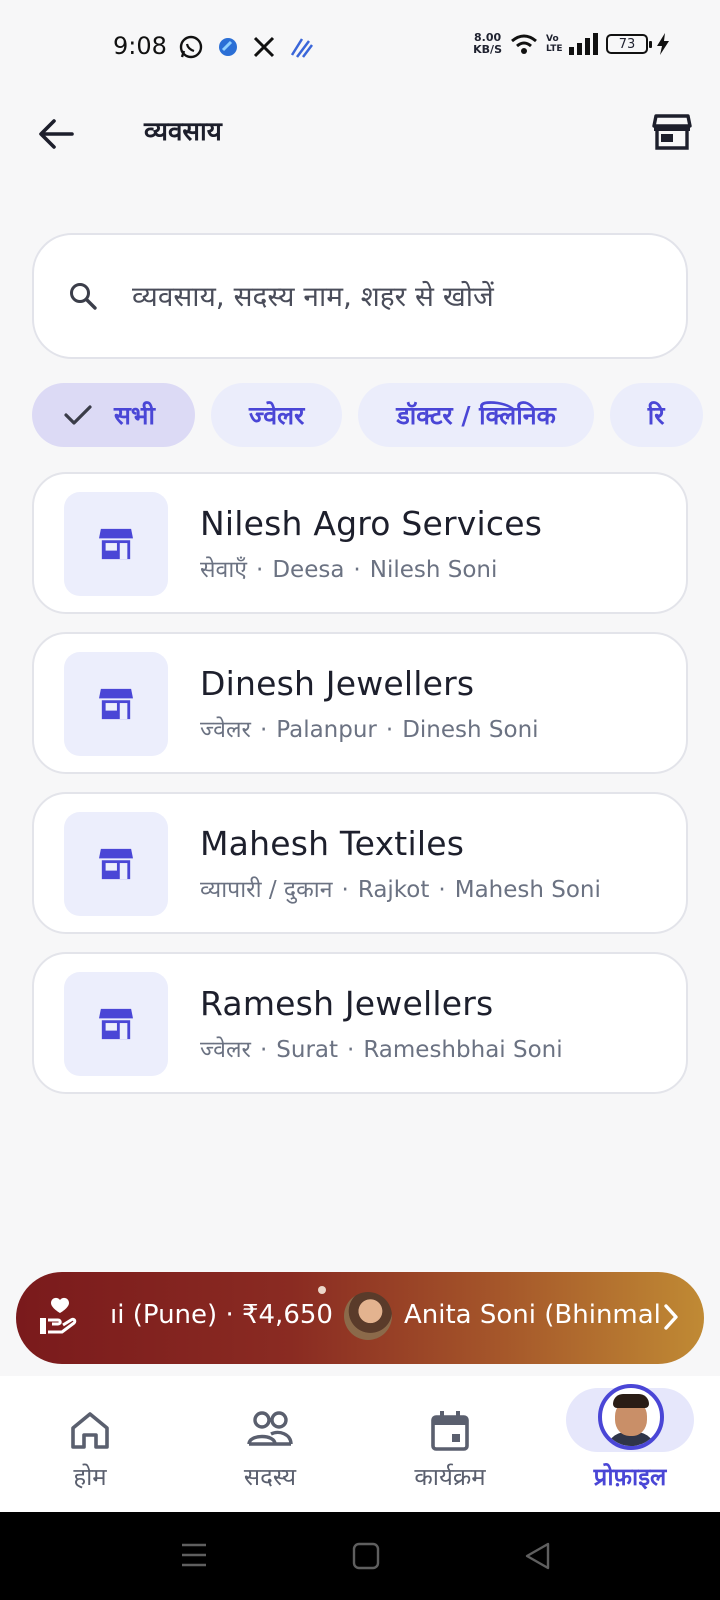 The image size is (720, 1600). What do you see at coordinates (140, 46) in the screenshot?
I see `status-time: 9:08` at bounding box center [140, 46].